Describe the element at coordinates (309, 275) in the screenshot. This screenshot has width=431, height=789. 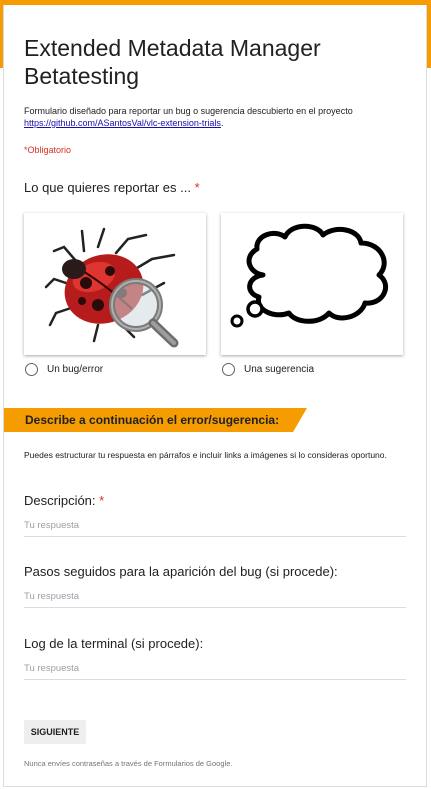
I see `thought-bubble-image` at that location.